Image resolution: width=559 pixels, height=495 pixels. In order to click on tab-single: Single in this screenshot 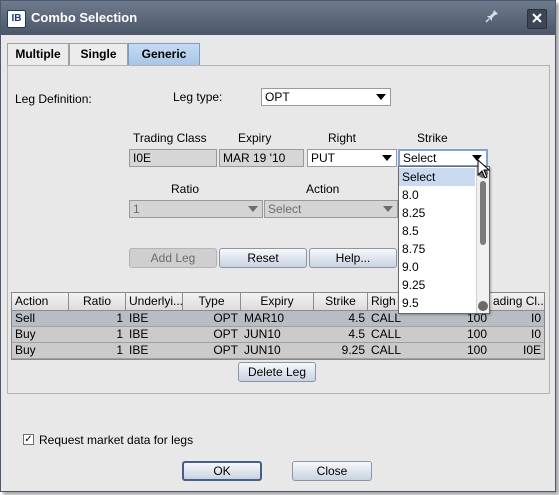, I will do `click(98, 54)`.